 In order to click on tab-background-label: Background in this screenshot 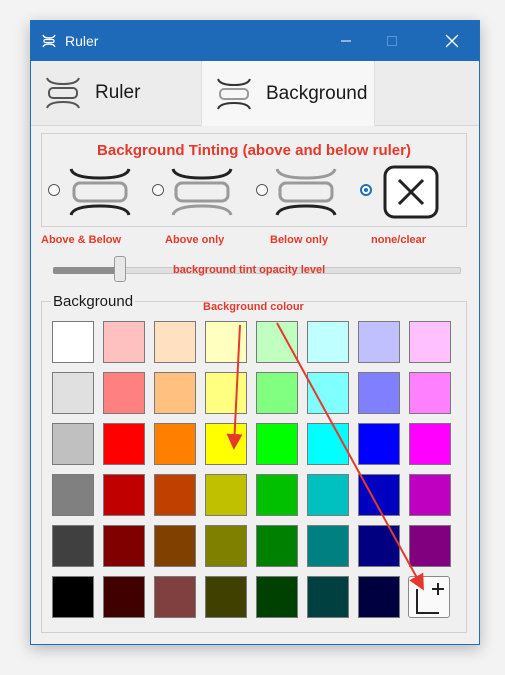, I will do `click(317, 93)`.